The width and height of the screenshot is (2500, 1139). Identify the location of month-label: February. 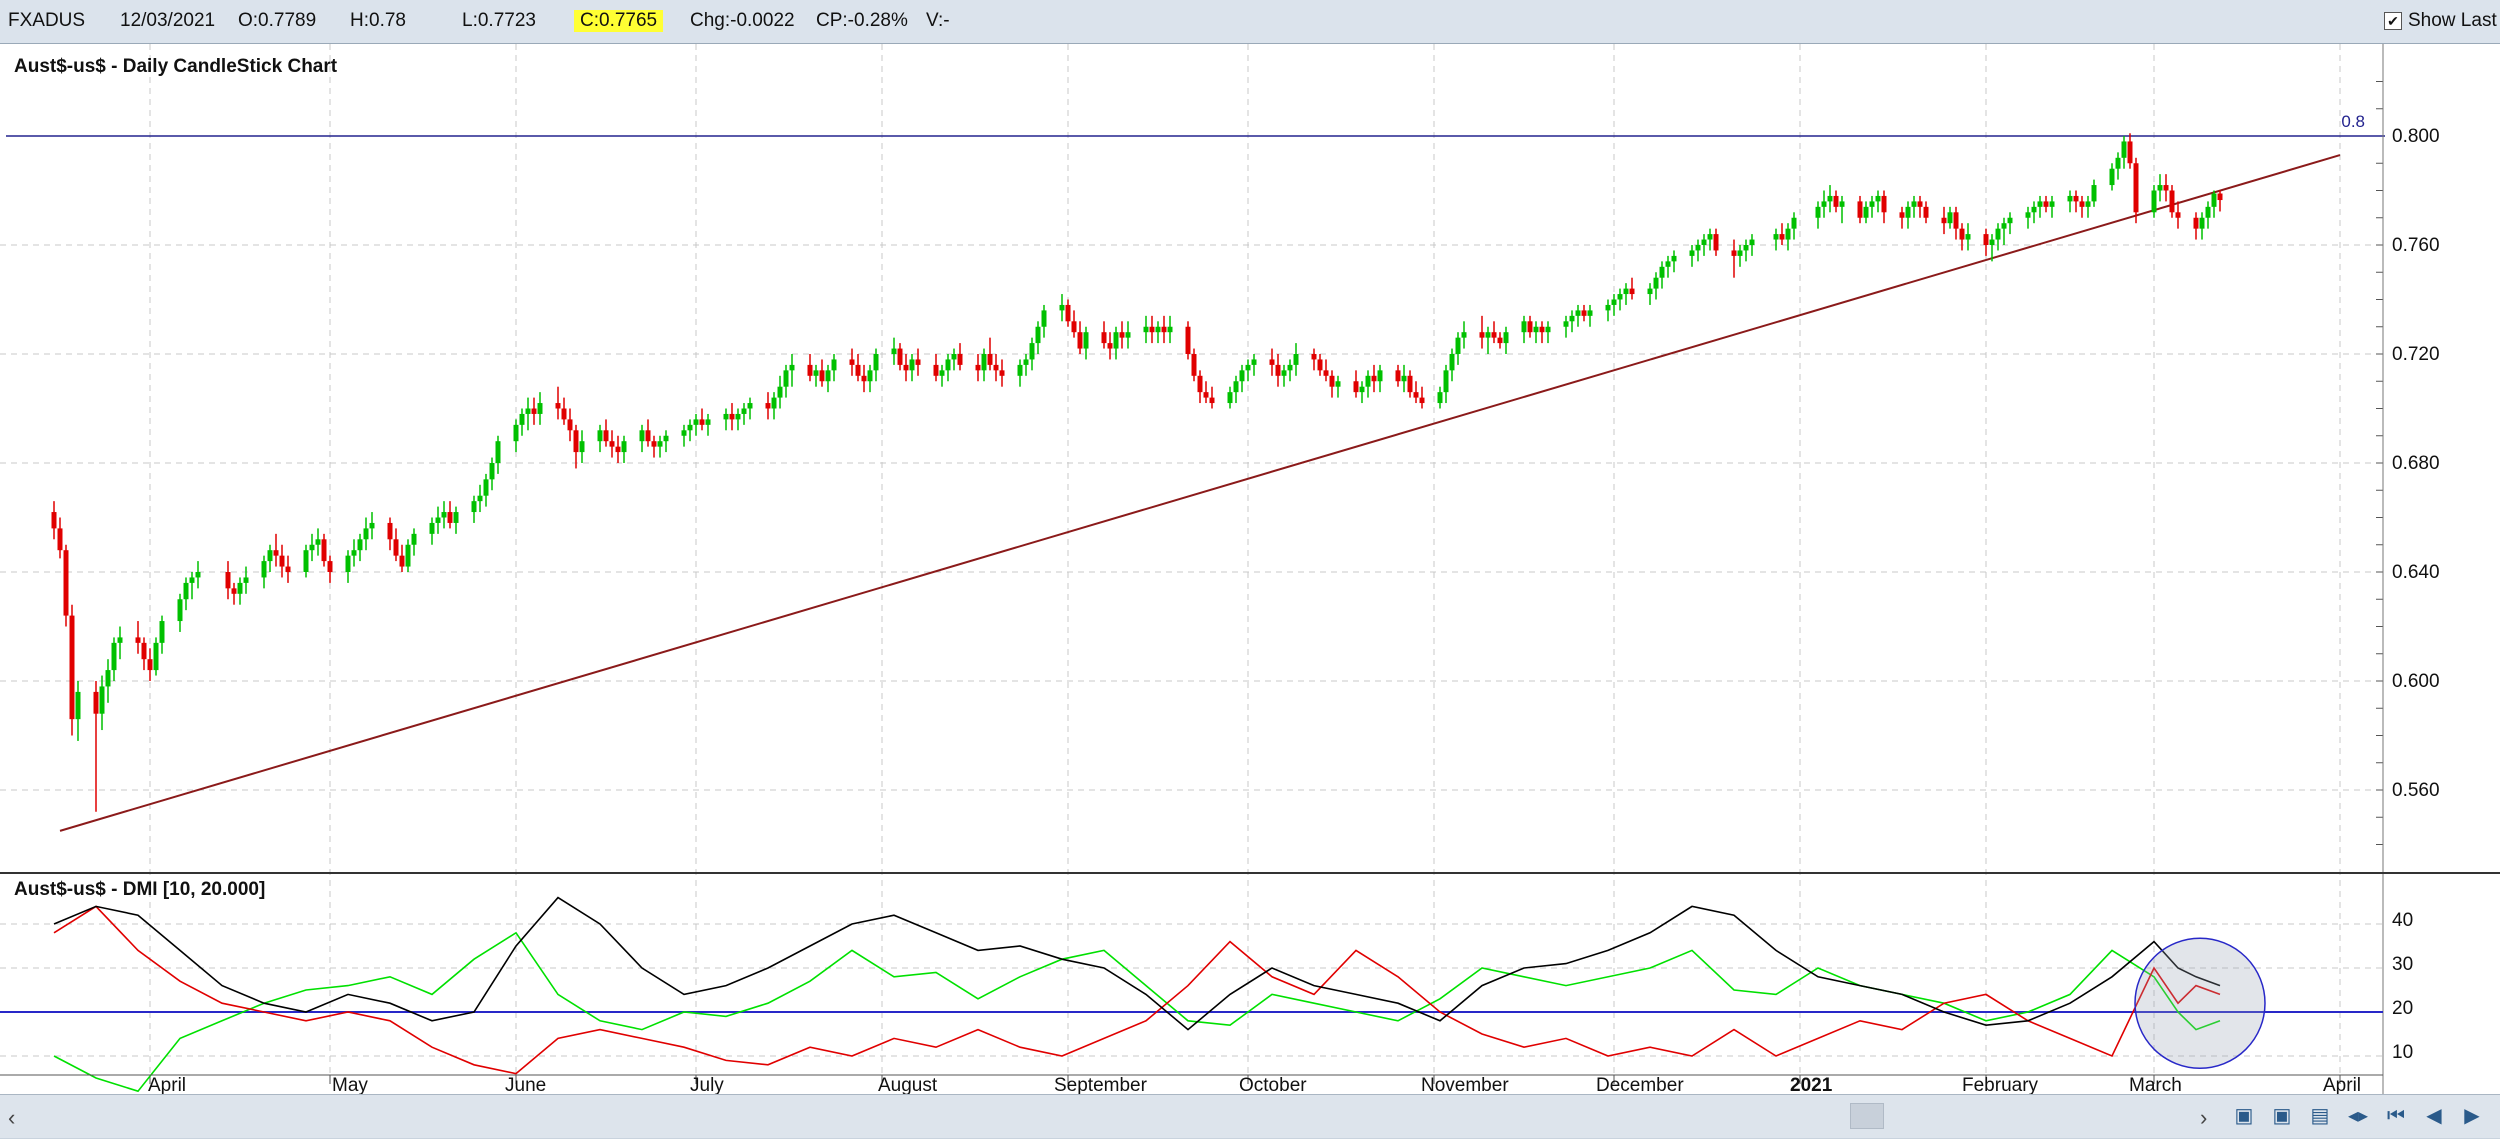
(2000, 1084).